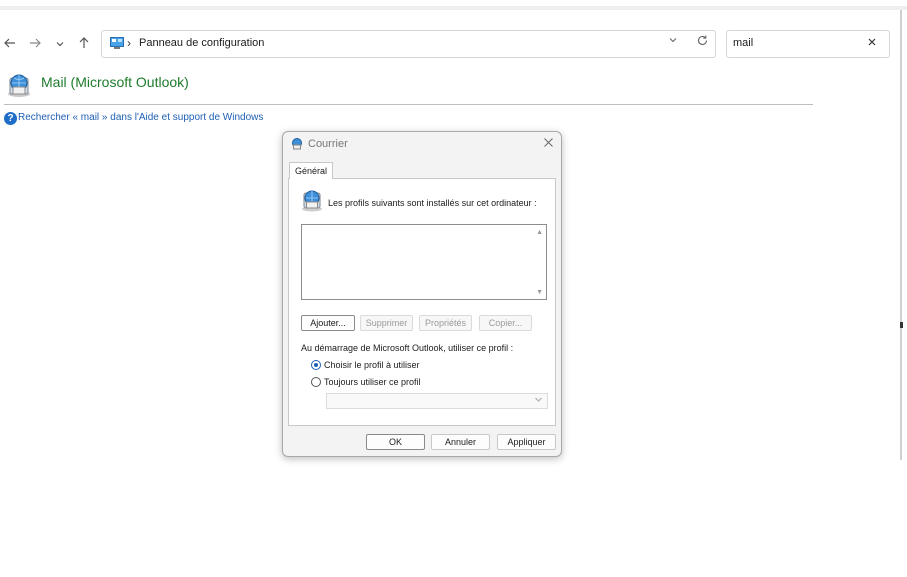  Describe the element at coordinates (328, 144) in the screenshot. I see `dialog-title: Courrier` at that location.